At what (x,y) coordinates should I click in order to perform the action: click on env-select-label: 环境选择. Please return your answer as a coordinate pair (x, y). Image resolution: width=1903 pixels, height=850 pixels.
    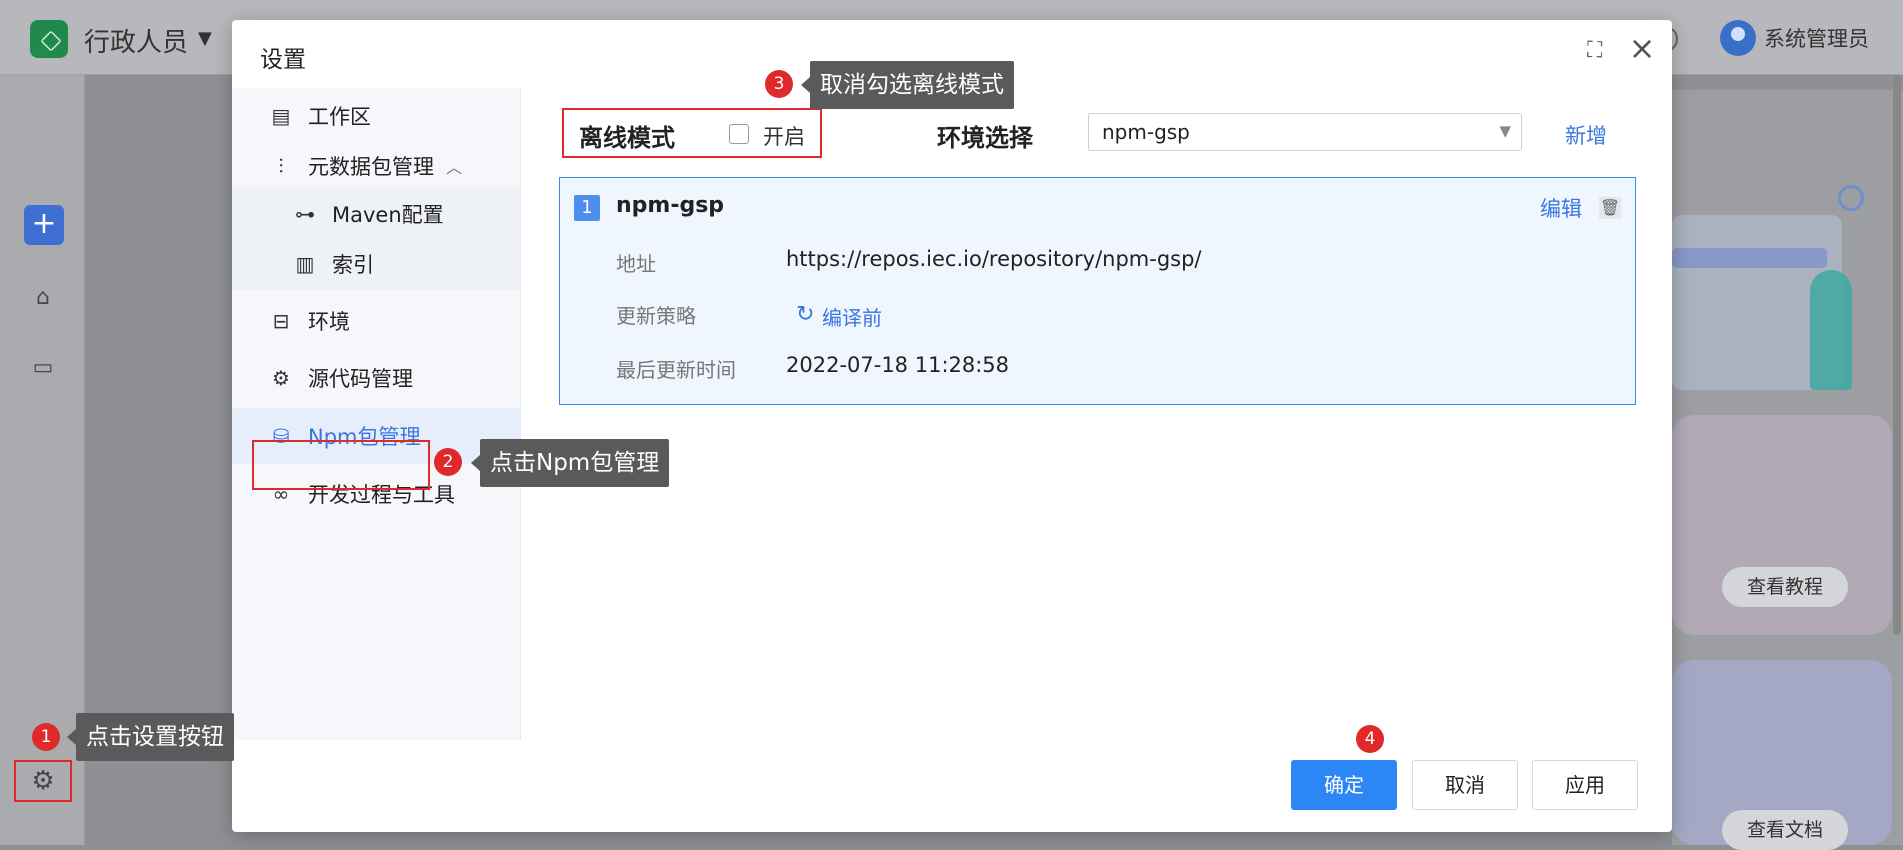
    Looking at the image, I should click on (985, 138).